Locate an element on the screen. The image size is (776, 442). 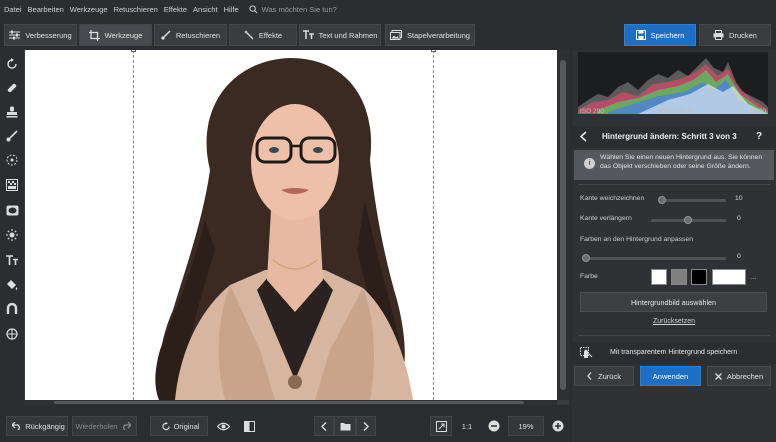
clone-stamp-tool is located at coordinates (12, 112).